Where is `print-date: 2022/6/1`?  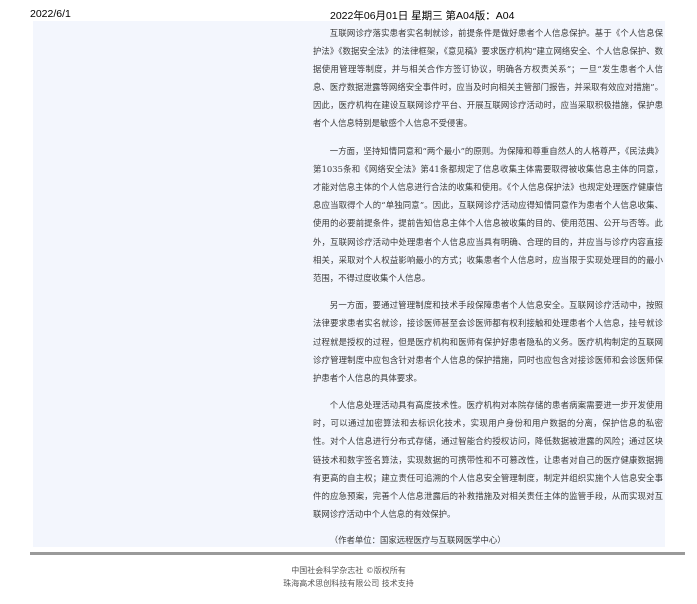
print-date: 2022/6/1 is located at coordinates (50, 14).